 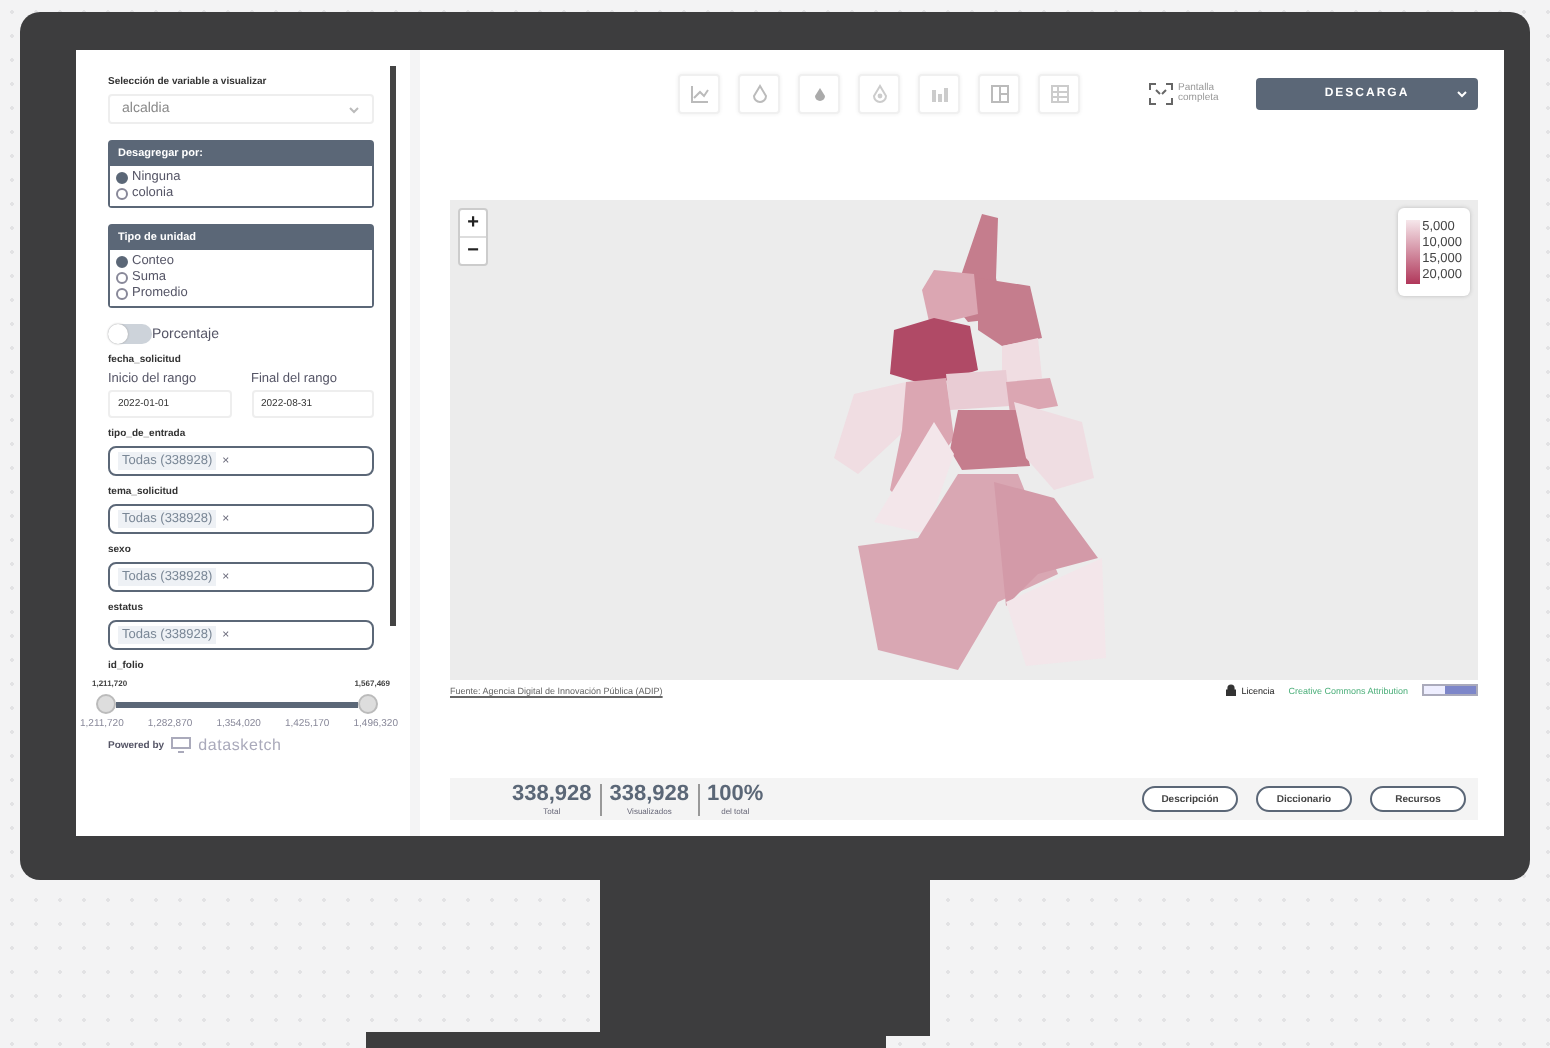 What do you see at coordinates (473, 223) in the screenshot?
I see `zoom-in-button: +` at bounding box center [473, 223].